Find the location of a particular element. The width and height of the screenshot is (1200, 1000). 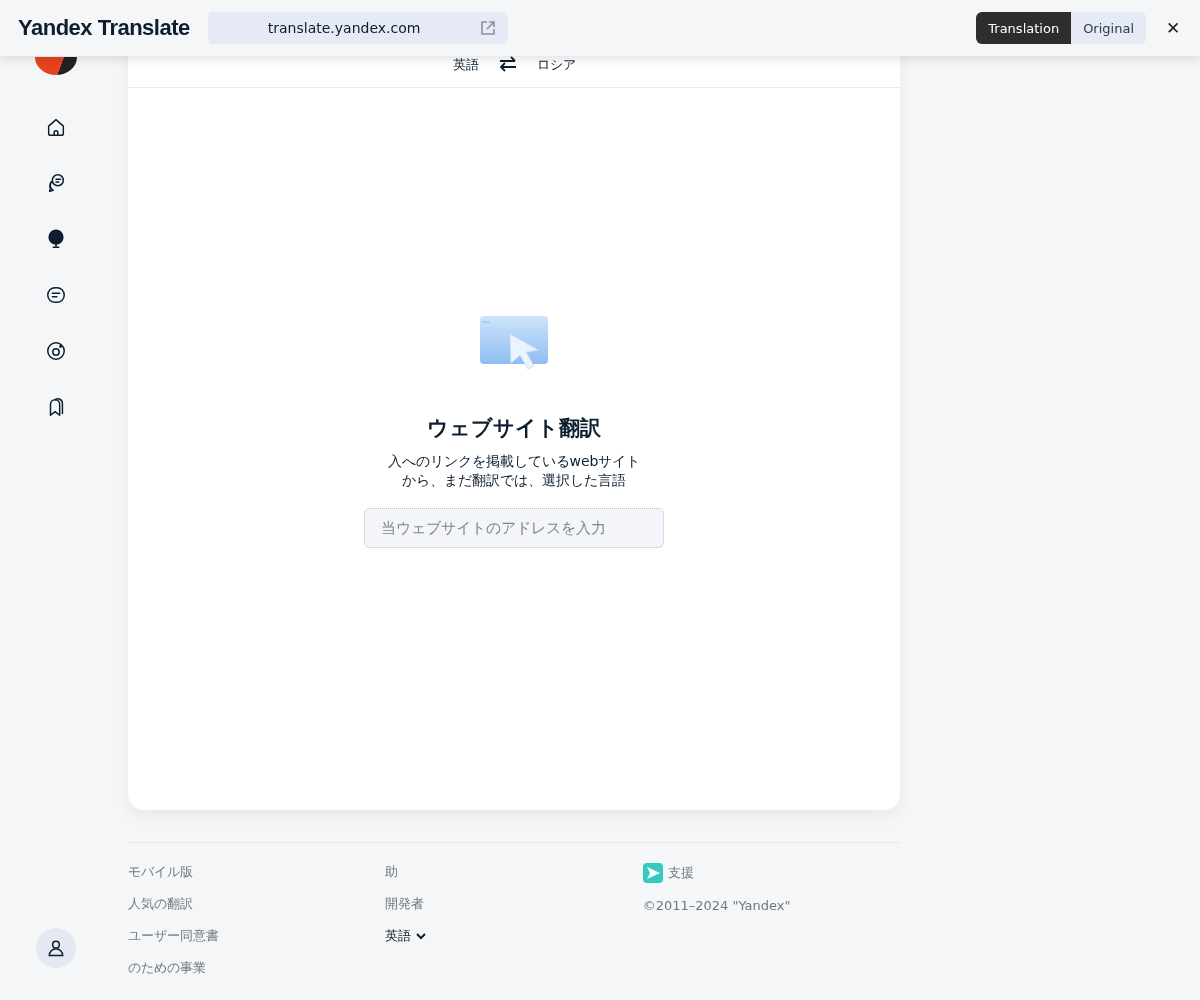

description-text: 入へのリンクを掲載しているwebサイト is located at coordinates (514, 461).